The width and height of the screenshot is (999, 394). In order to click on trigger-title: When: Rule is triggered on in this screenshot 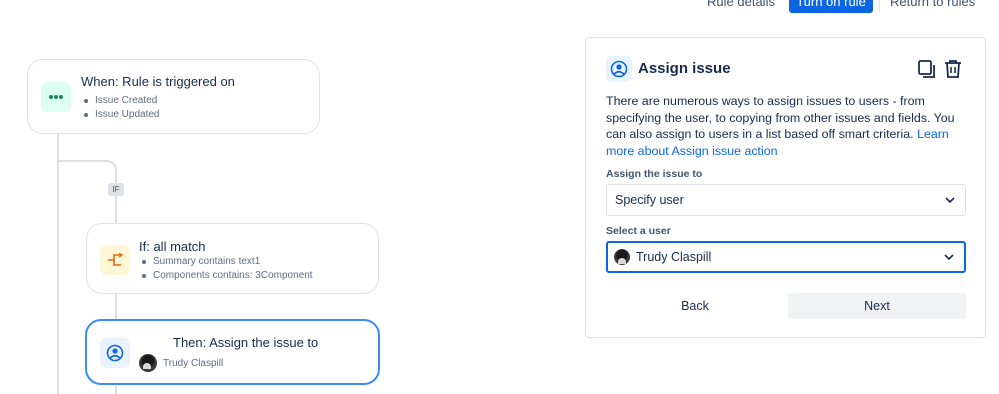, I will do `click(158, 81)`.